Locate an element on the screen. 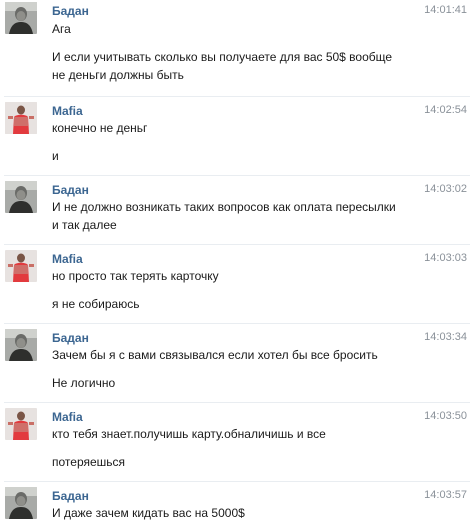  message-time: 14:03:03 is located at coordinates (445, 258).